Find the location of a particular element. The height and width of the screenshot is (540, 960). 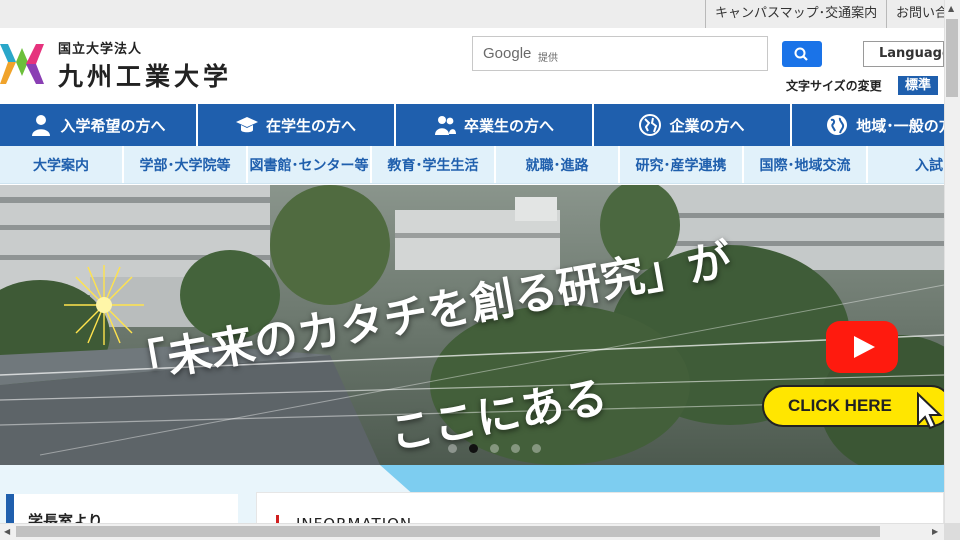

nav-companies: 企業の方へ is located at coordinates (693, 125).